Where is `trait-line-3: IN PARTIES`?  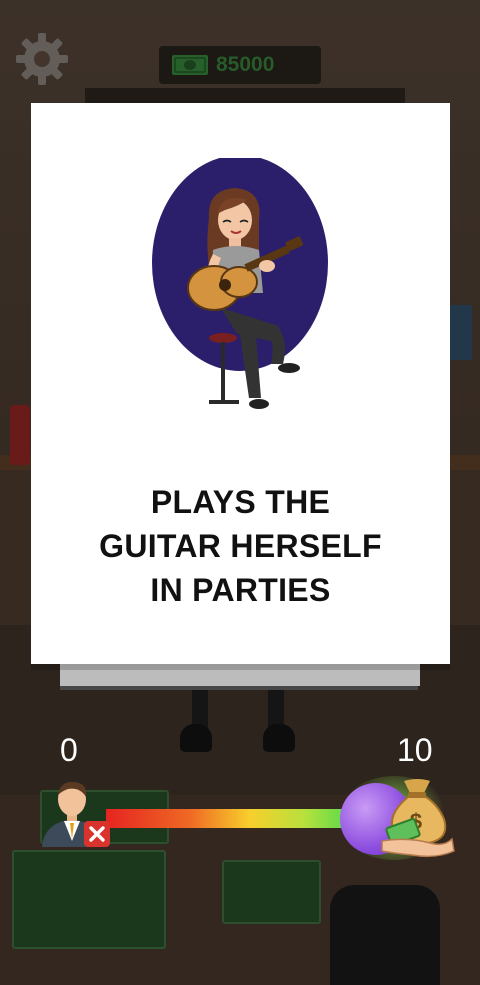 trait-line-3: IN PARTIES is located at coordinates (240, 590).